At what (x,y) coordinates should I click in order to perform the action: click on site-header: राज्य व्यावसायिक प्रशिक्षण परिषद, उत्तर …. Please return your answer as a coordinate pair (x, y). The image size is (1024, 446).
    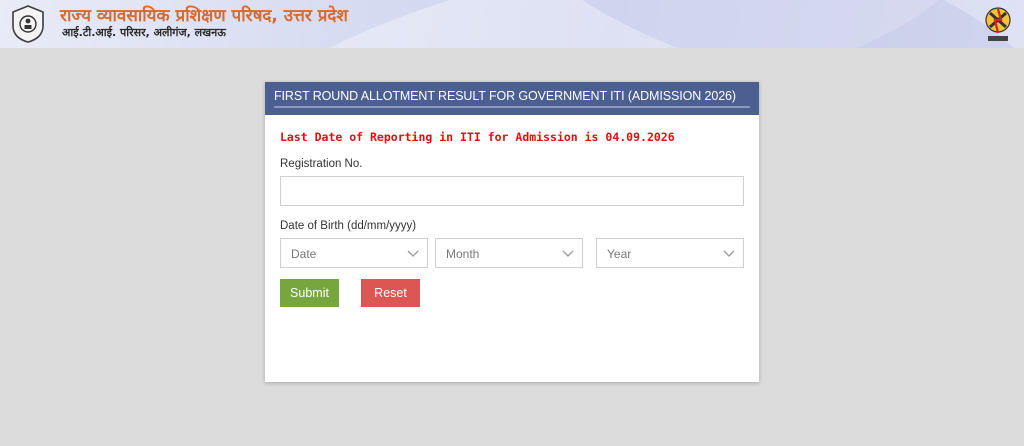
    Looking at the image, I should click on (512, 24).